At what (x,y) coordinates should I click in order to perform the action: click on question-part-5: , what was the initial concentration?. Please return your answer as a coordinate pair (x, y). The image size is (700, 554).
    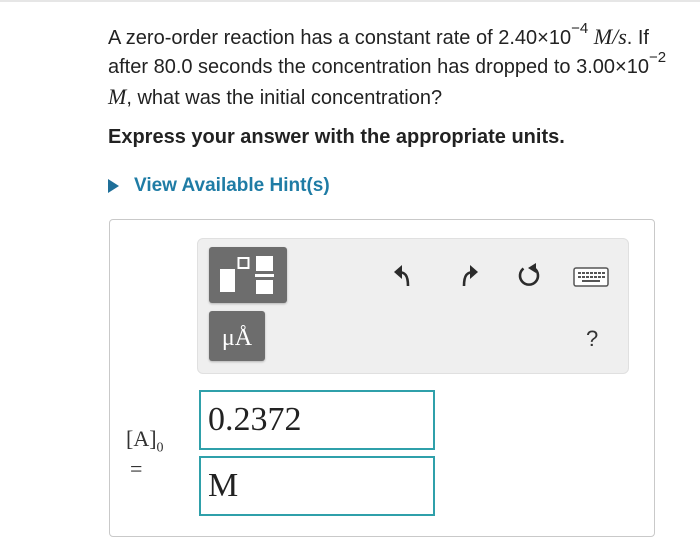
    Looking at the image, I should click on (284, 98).